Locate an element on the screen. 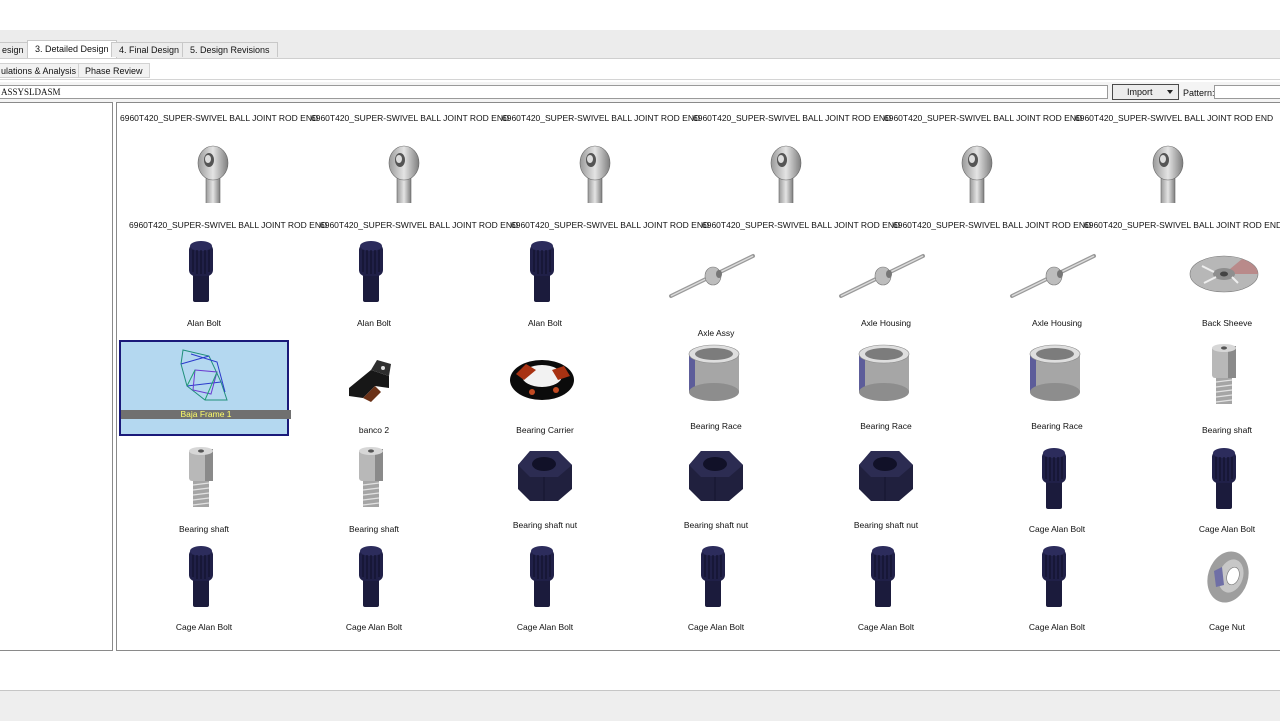 This screenshot has width=1280, height=721. part-thumbnail: Back Sheeve is located at coordinates (1211, 284).